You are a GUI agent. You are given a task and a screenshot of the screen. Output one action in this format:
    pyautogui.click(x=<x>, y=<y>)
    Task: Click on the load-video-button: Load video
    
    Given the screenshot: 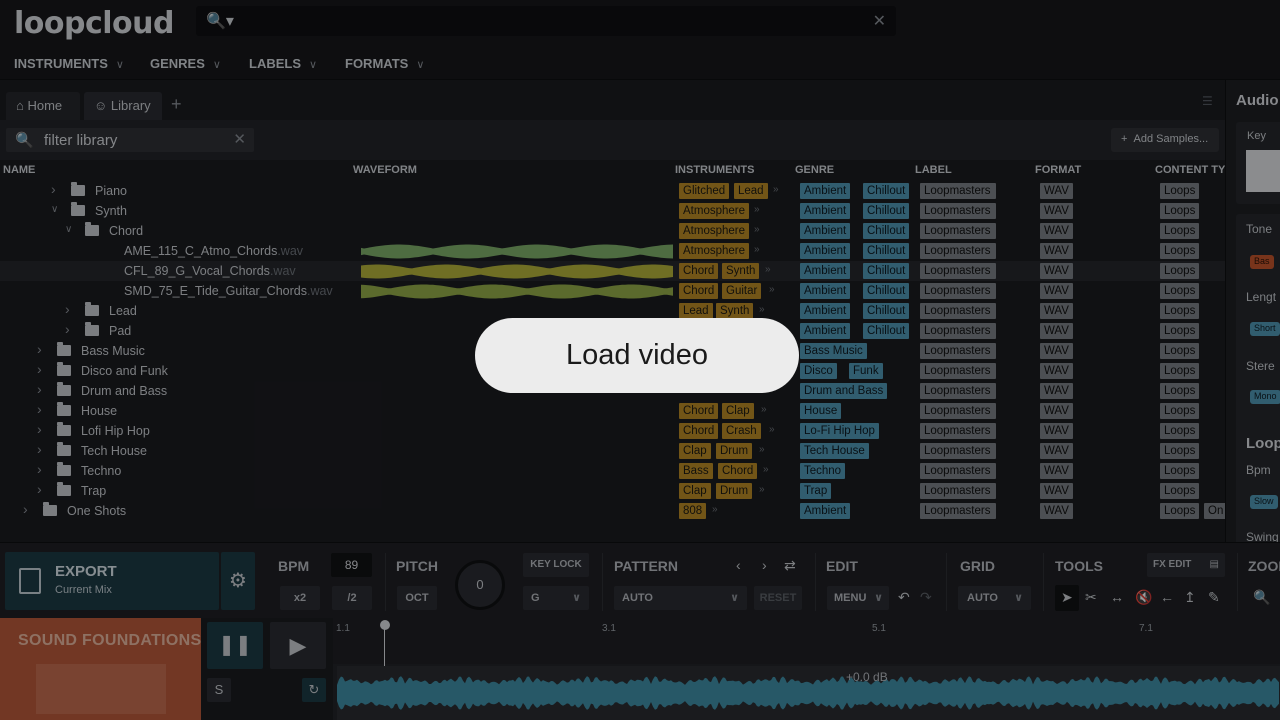 What is the action you would take?
    pyautogui.click(x=637, y=355)
    